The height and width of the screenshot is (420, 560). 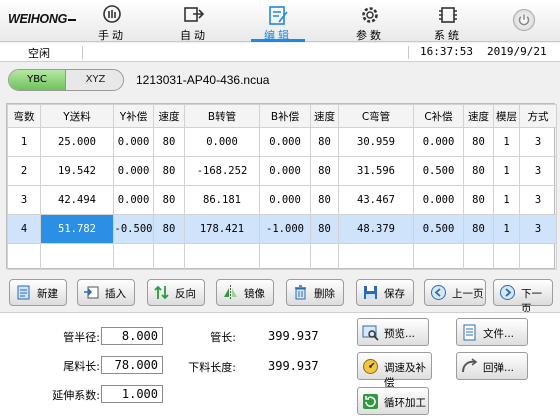 What do you see at coordinates (282, 256) in the screenshot?
I see `table-row-empty` at bounding box center [282, 256].